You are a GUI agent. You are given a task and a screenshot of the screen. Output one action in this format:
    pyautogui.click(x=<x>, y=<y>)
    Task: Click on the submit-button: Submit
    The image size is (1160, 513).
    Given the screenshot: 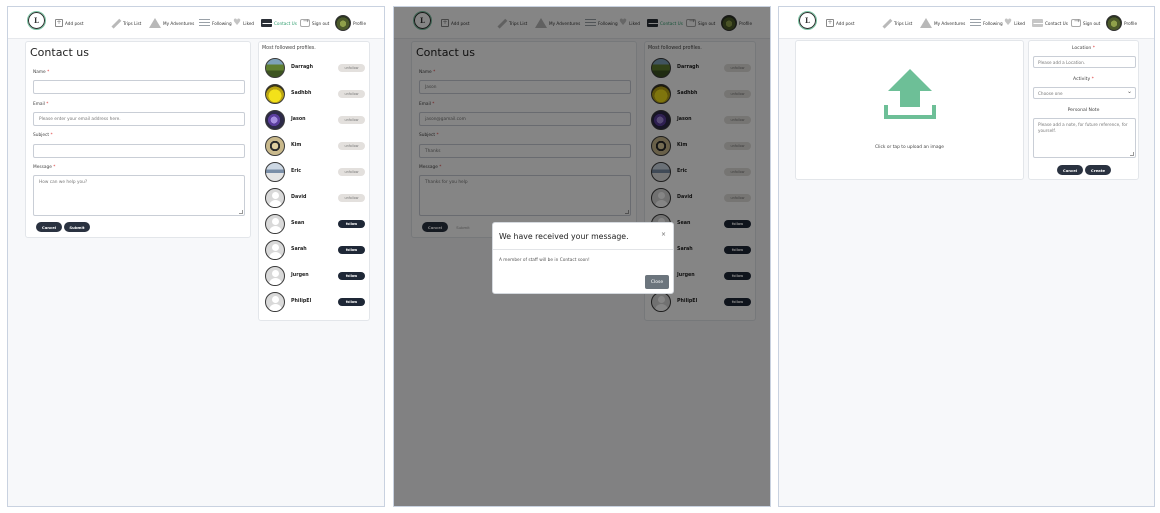 What is the action you would take?
    pyautogui.click(x=77, y=227)
    